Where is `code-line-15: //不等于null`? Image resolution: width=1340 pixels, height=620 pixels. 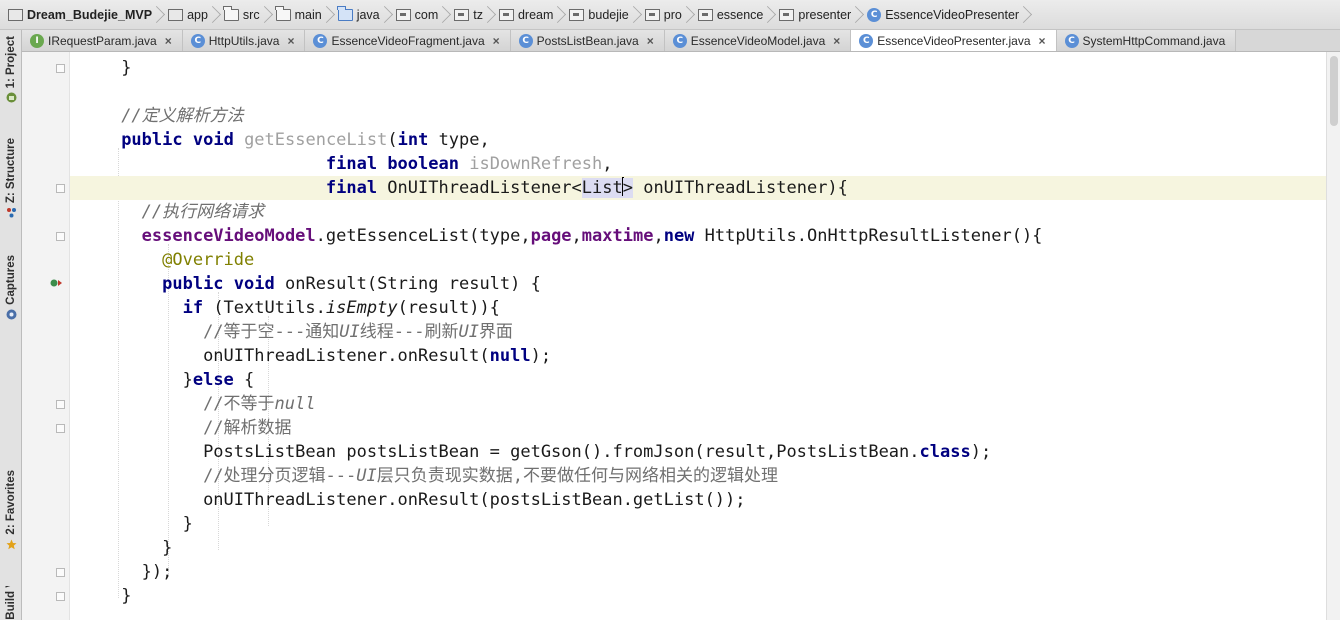
code-line-15: //不等于null is located at coordinates (259, 404).